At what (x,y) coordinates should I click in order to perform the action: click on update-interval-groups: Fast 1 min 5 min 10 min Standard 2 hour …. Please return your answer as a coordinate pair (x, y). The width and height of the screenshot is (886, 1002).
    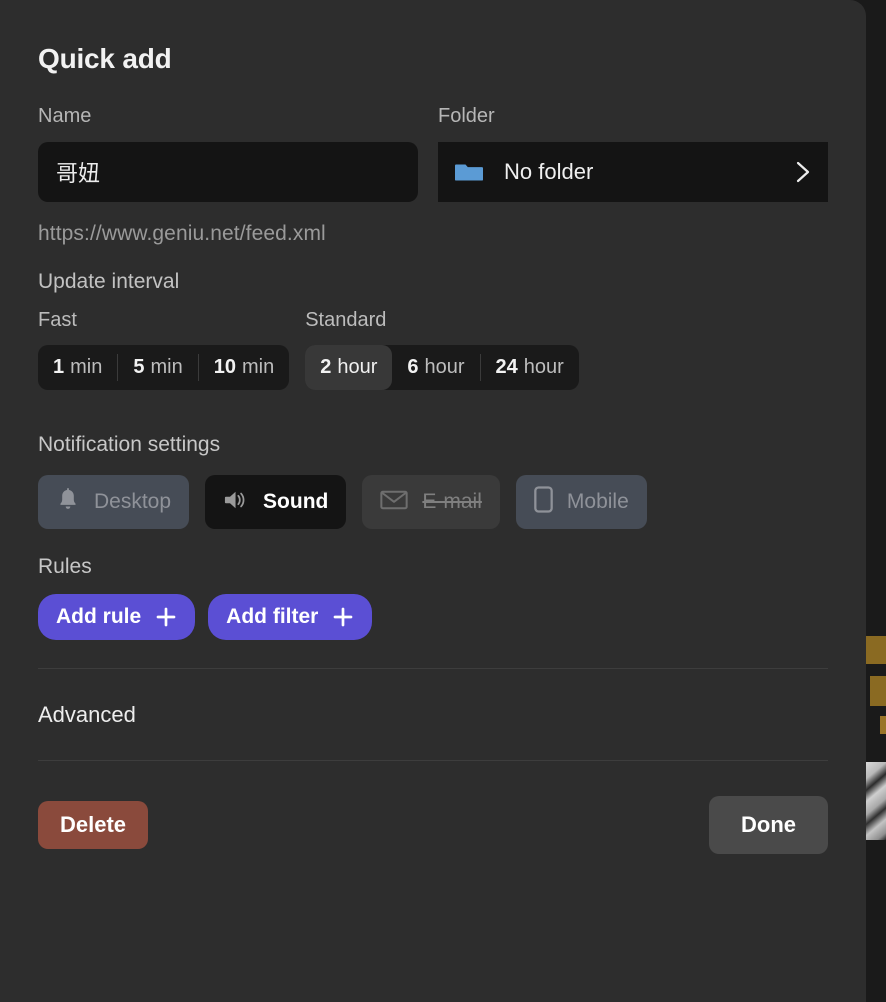
    Looking at the image, I should click on (433, 349).